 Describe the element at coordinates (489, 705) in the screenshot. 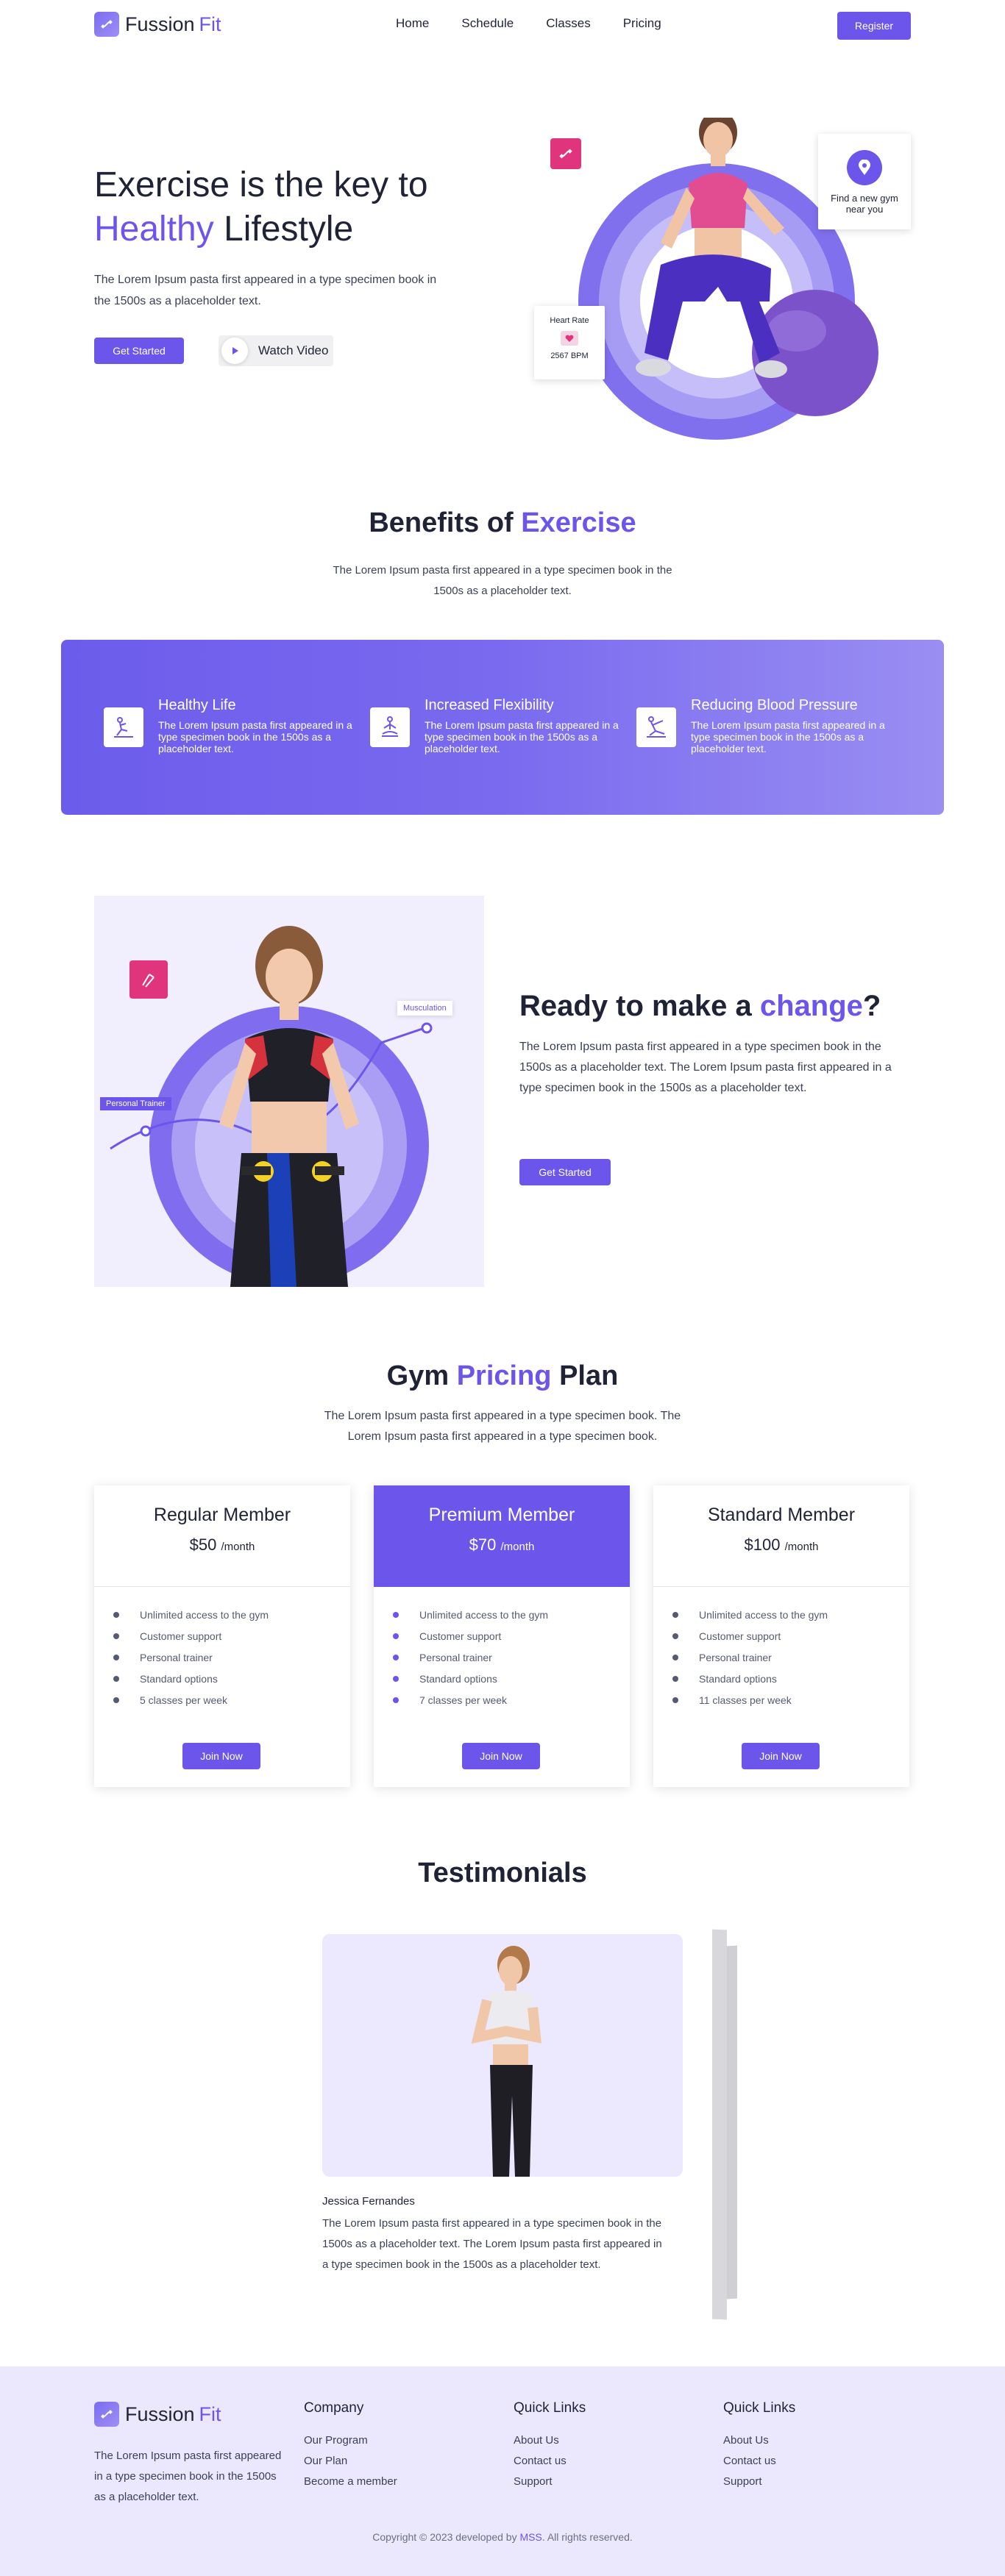

I see `benefit-title: Increased Flexibility` at that location.